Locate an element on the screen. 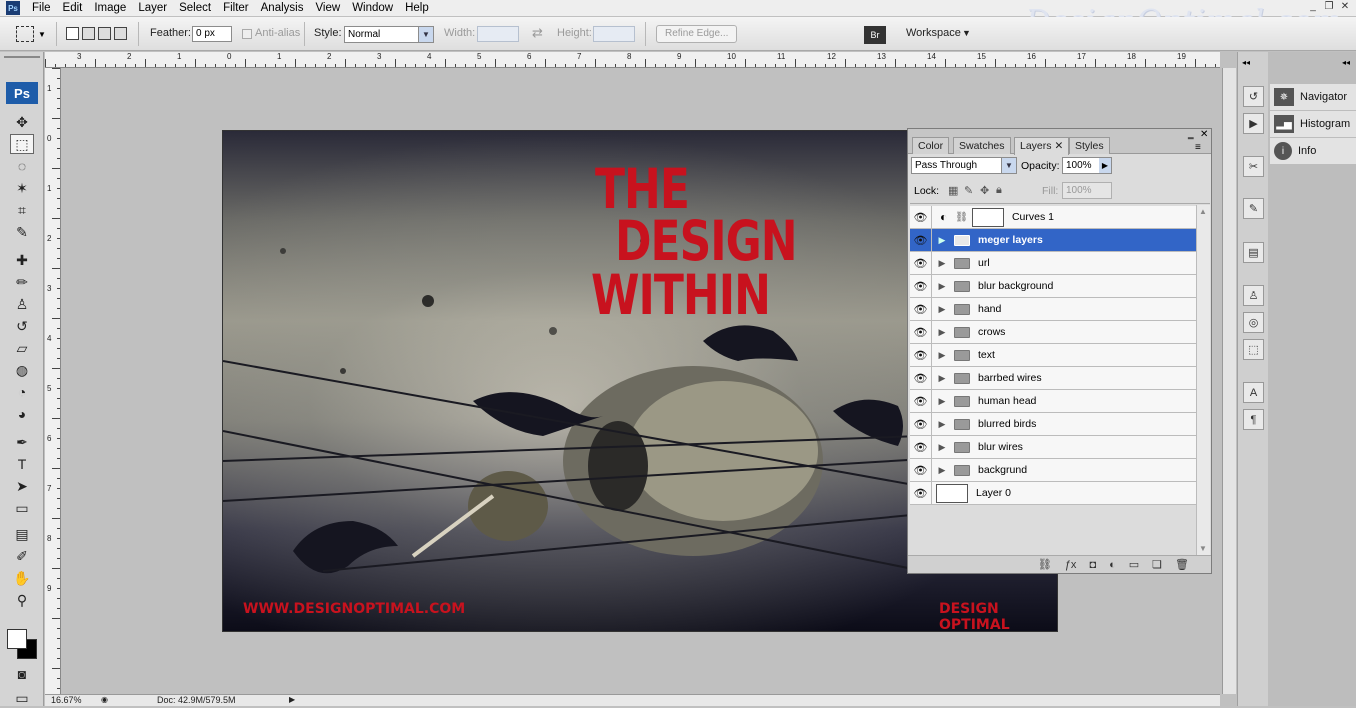 This screenshot has height=708, width=1356. layers-scrollbar: ▲ ▼ is located at coordinates (1203, 380).